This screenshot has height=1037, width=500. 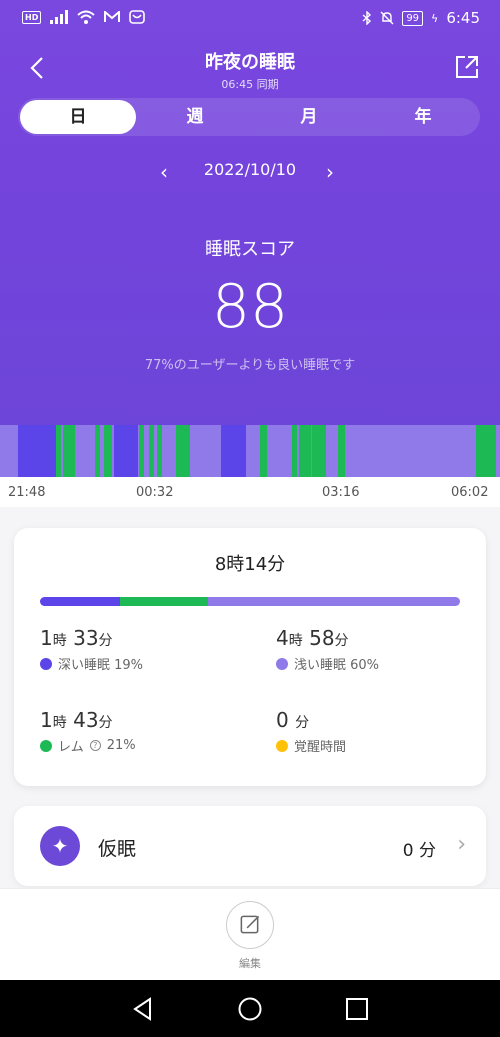 I want to click on awake-dot, so click(x=282, y=745).